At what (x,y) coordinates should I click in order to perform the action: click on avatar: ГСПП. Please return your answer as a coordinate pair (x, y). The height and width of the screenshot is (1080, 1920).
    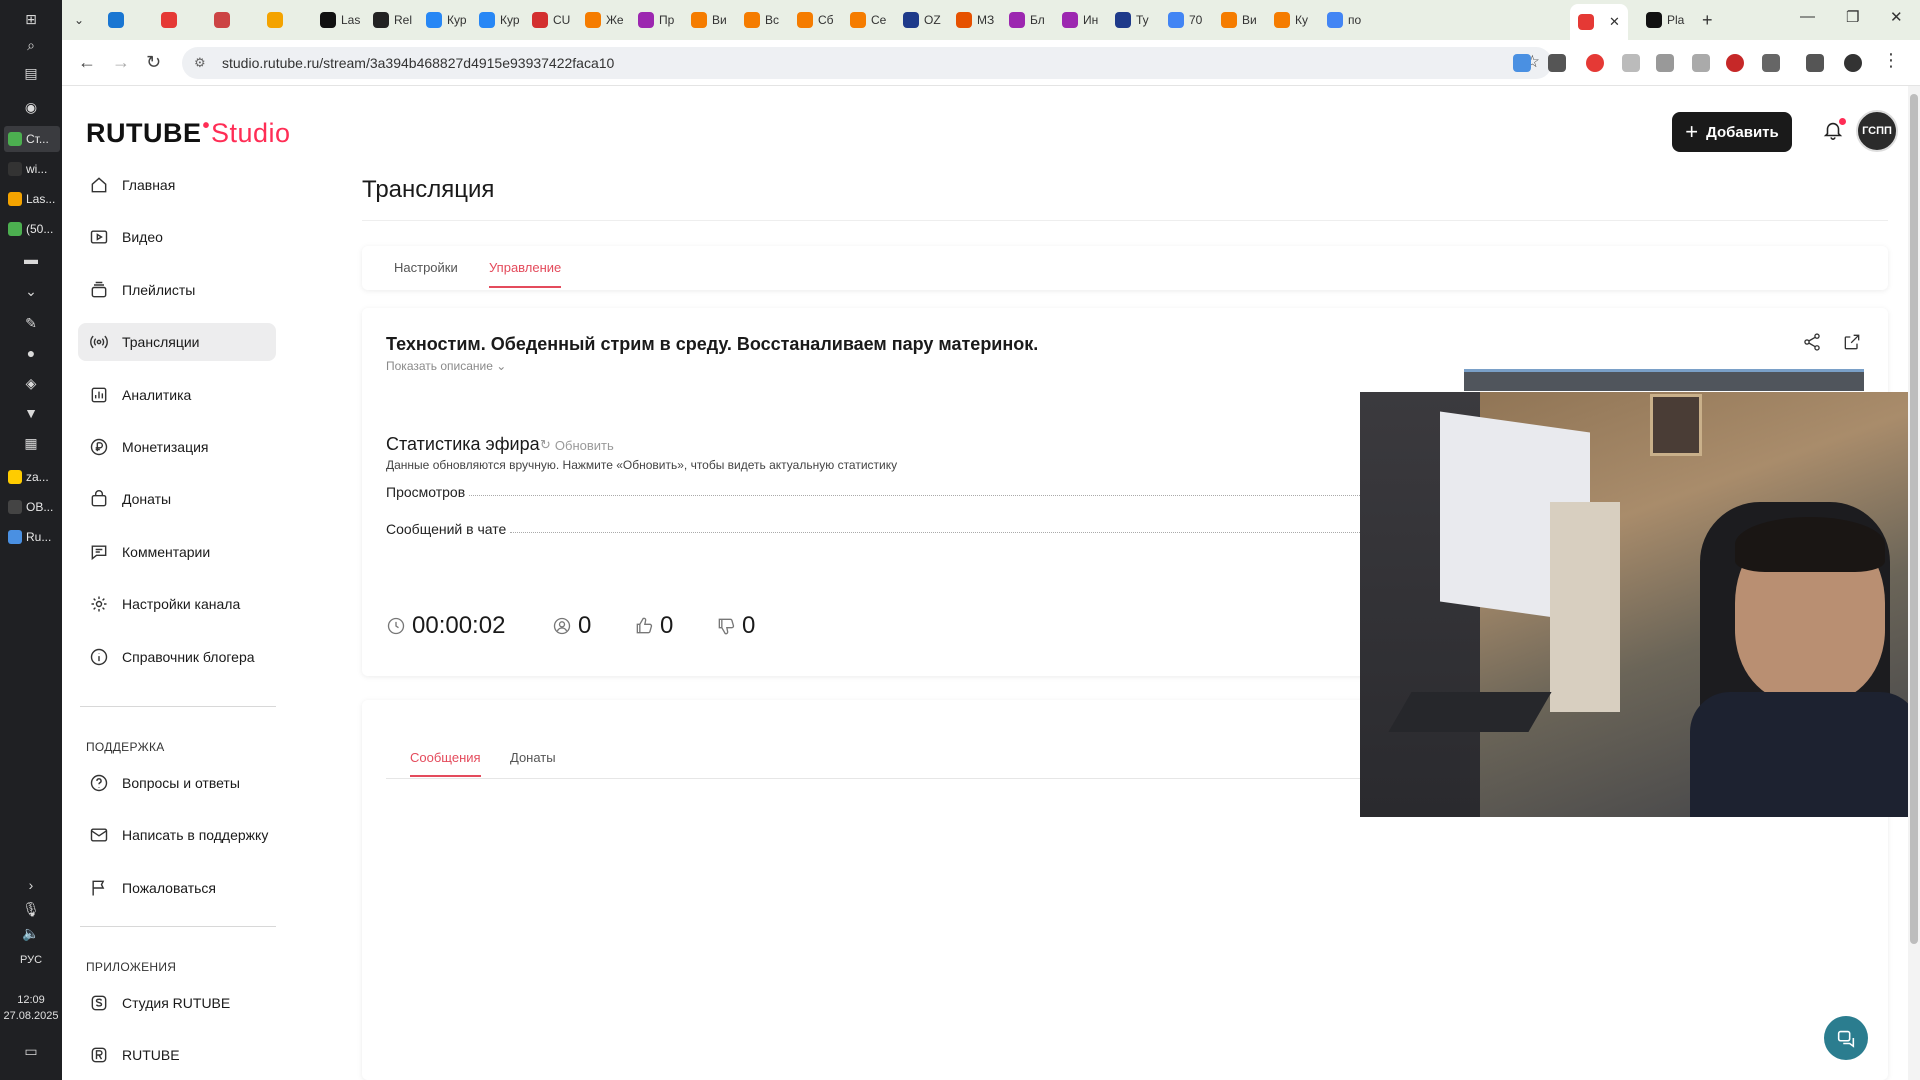
    Looking at the image, I should click on (1877, 131).